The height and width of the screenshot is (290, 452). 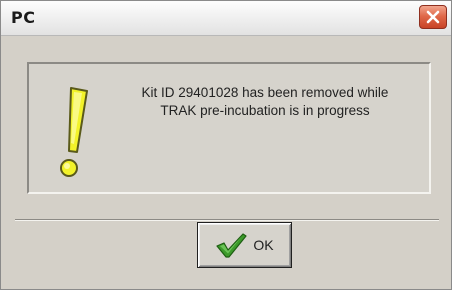 I want to click on close-button, so click(x=433, y=17).